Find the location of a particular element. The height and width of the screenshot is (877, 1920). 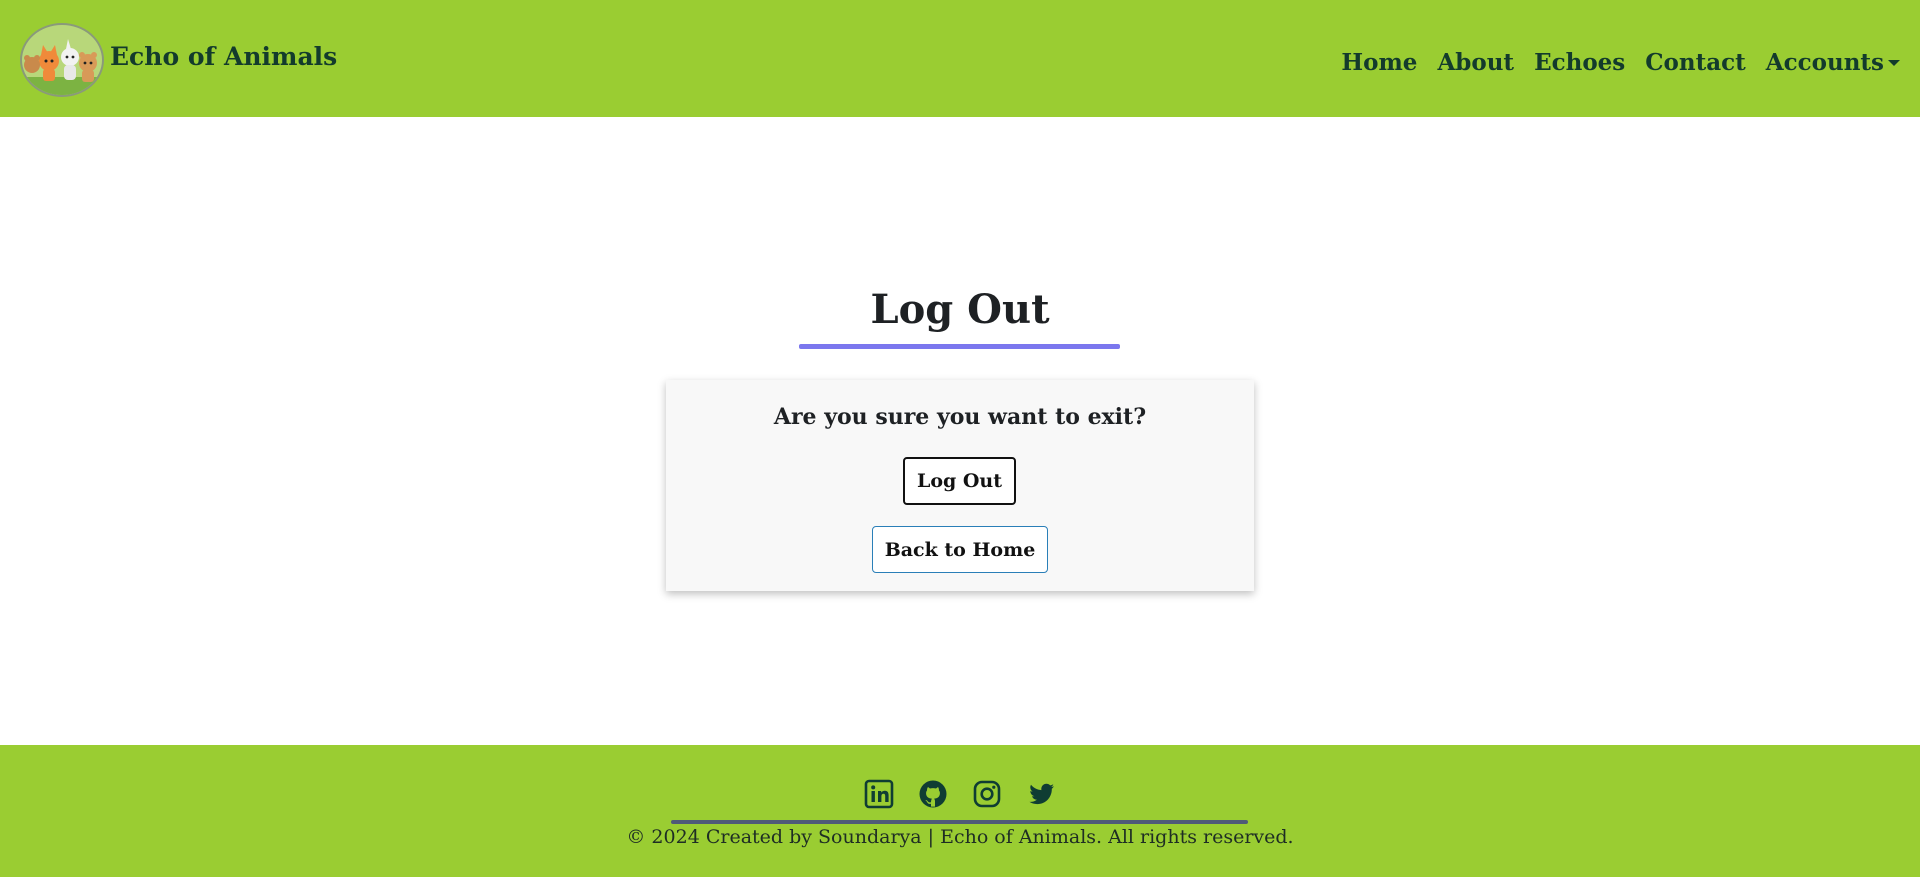

twitter-icon is located at coordinates (1041, 794).